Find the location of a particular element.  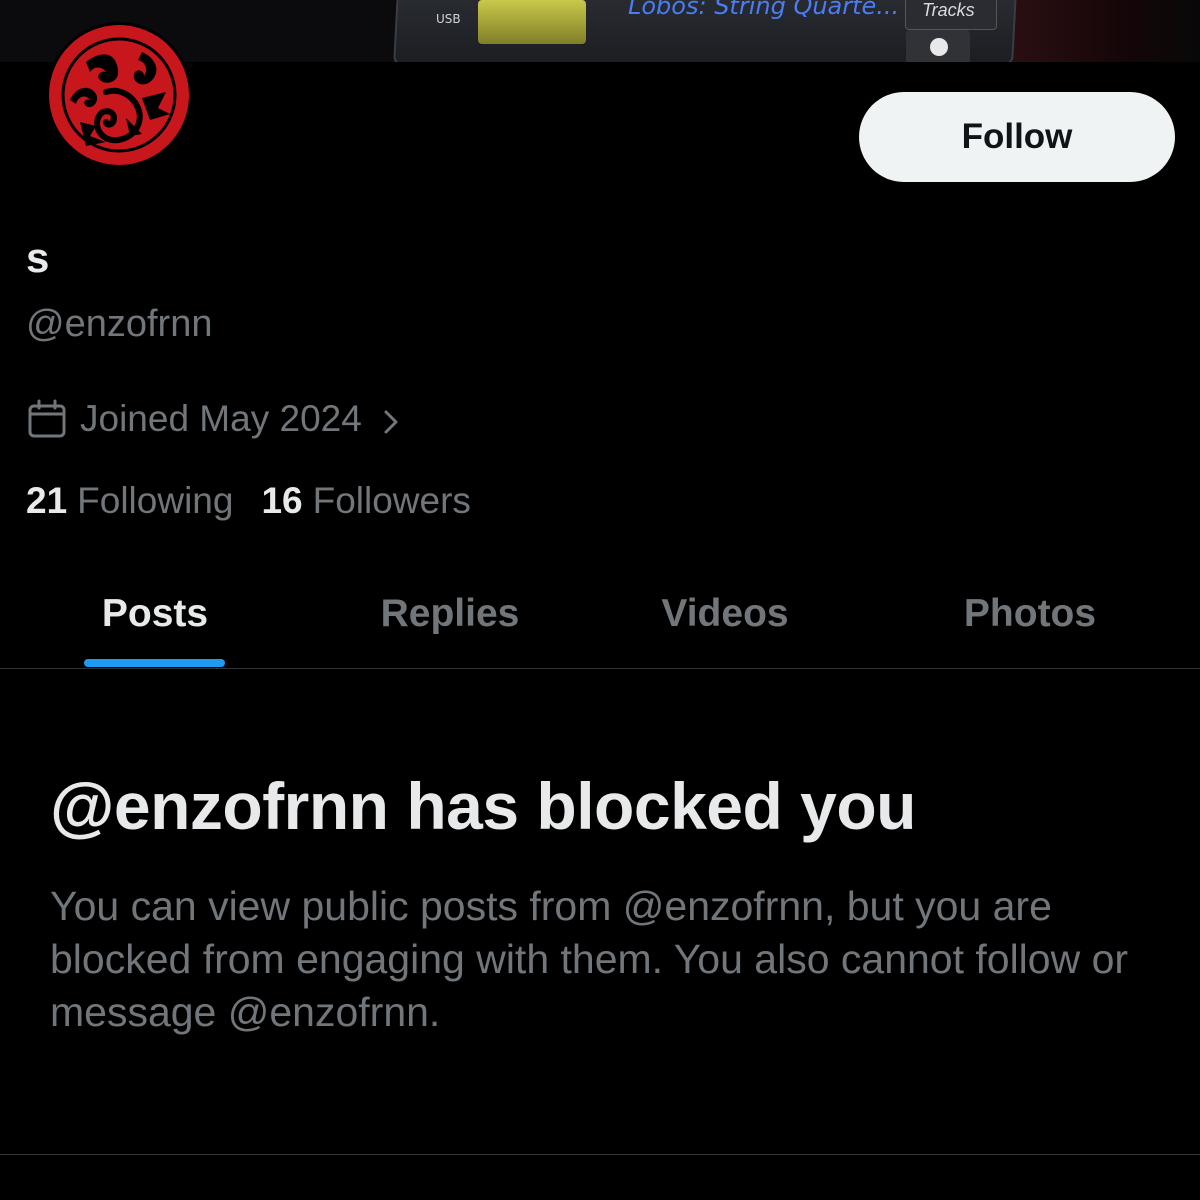

following-count: 21 is located at coordinates (47, 500).